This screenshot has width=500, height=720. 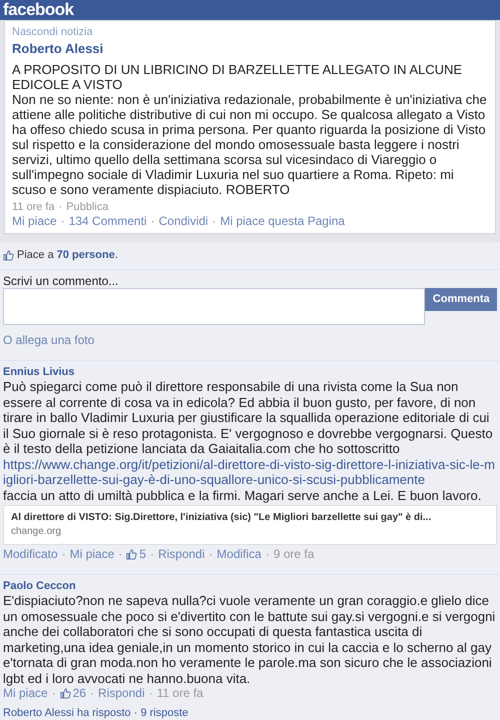 I want to click on replies-link: Roberto Alessi ha risposto · 9 risposte, so click(x=250, y=713).